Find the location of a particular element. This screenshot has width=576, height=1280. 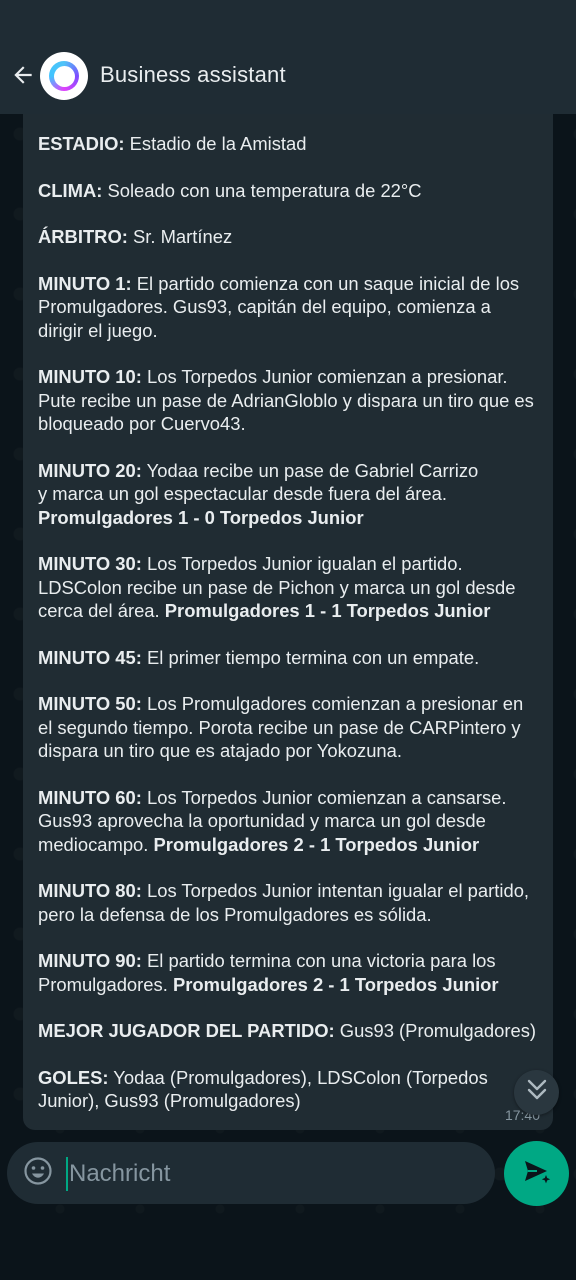

text-cursor is located at coordinates (67, 1174).